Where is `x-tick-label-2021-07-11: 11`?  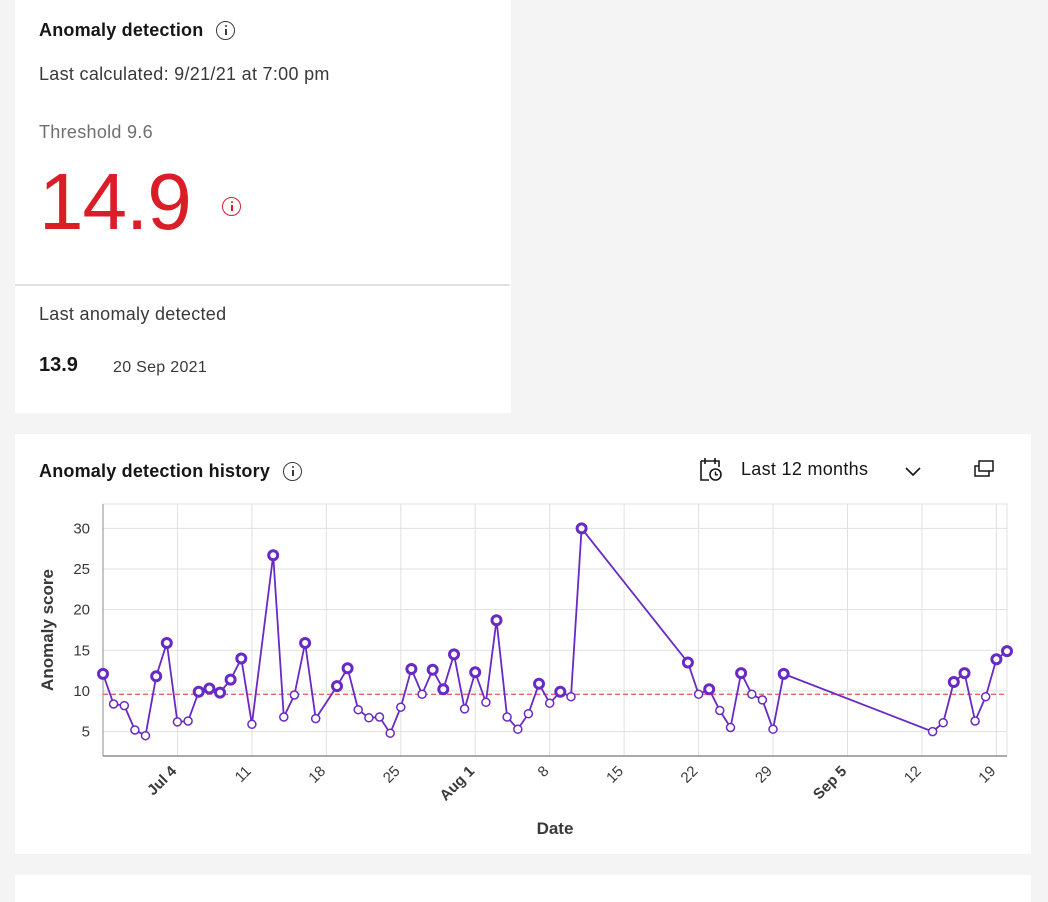
x-tick-label-2021-07-11: 11 is located at coordinates (243, 774).